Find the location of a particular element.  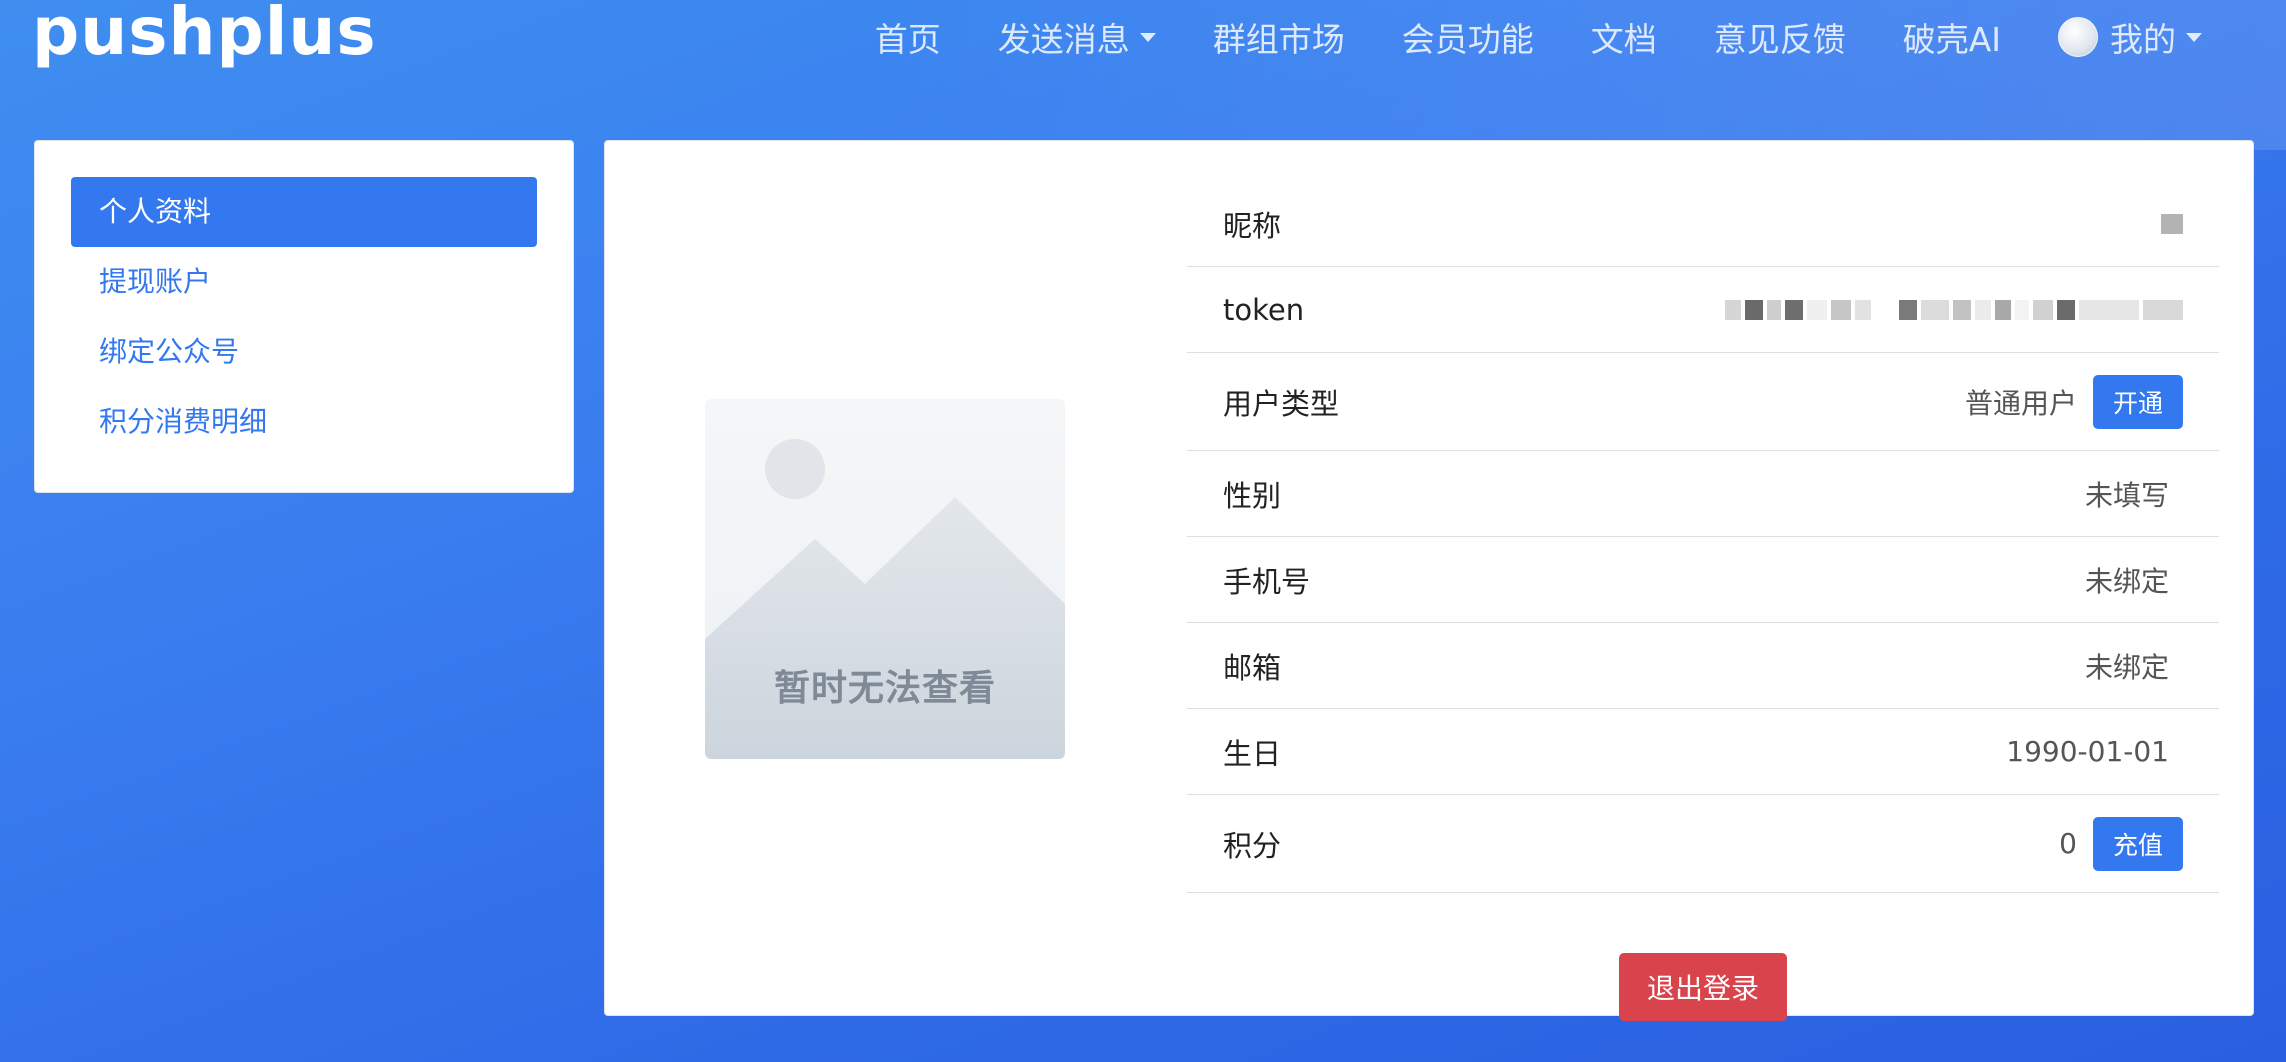

nav-user-label: 我的 is located at coordinates (2143, 39).